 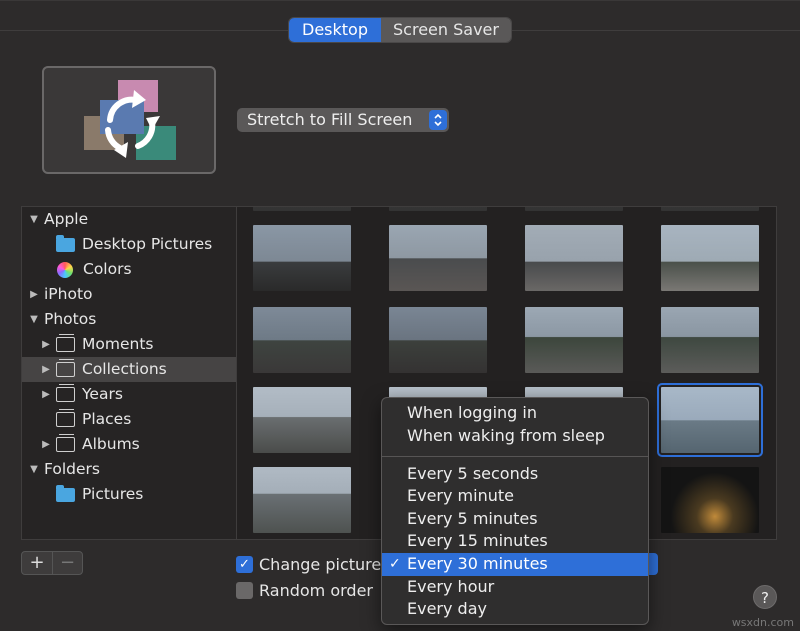 I want to click on sidebar-item-apple: ▼ Apple, so click(x=129, y=219).